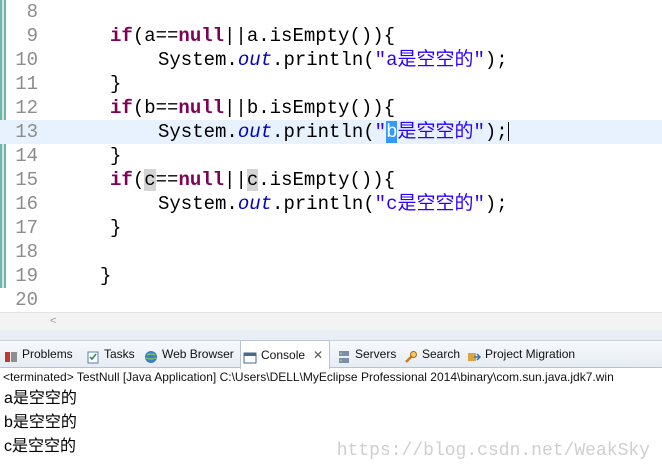 The image size is (662, 472). I want to click on code-token: ||, so click(235, 180).